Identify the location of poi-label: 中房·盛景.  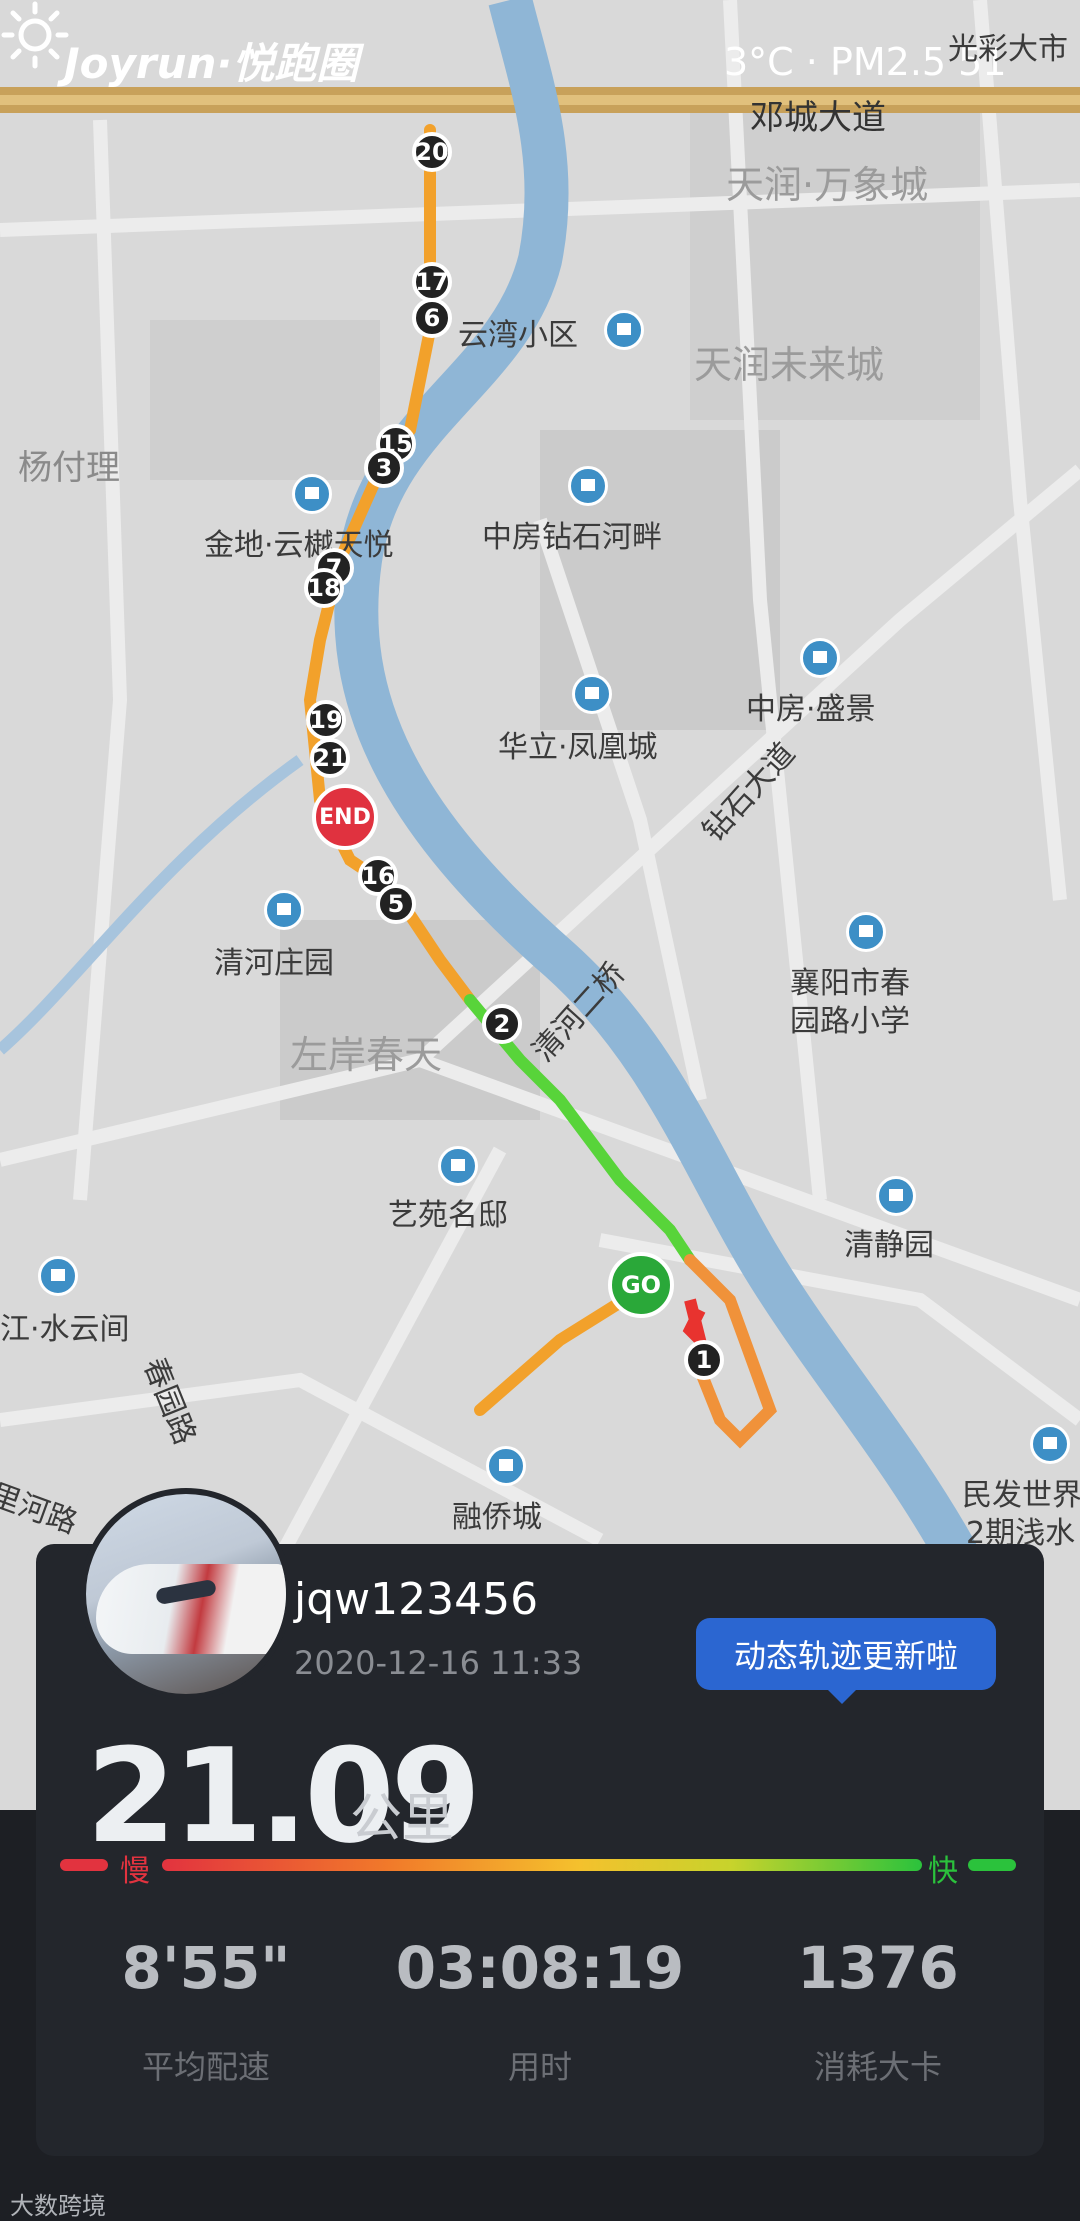
(811, 709).